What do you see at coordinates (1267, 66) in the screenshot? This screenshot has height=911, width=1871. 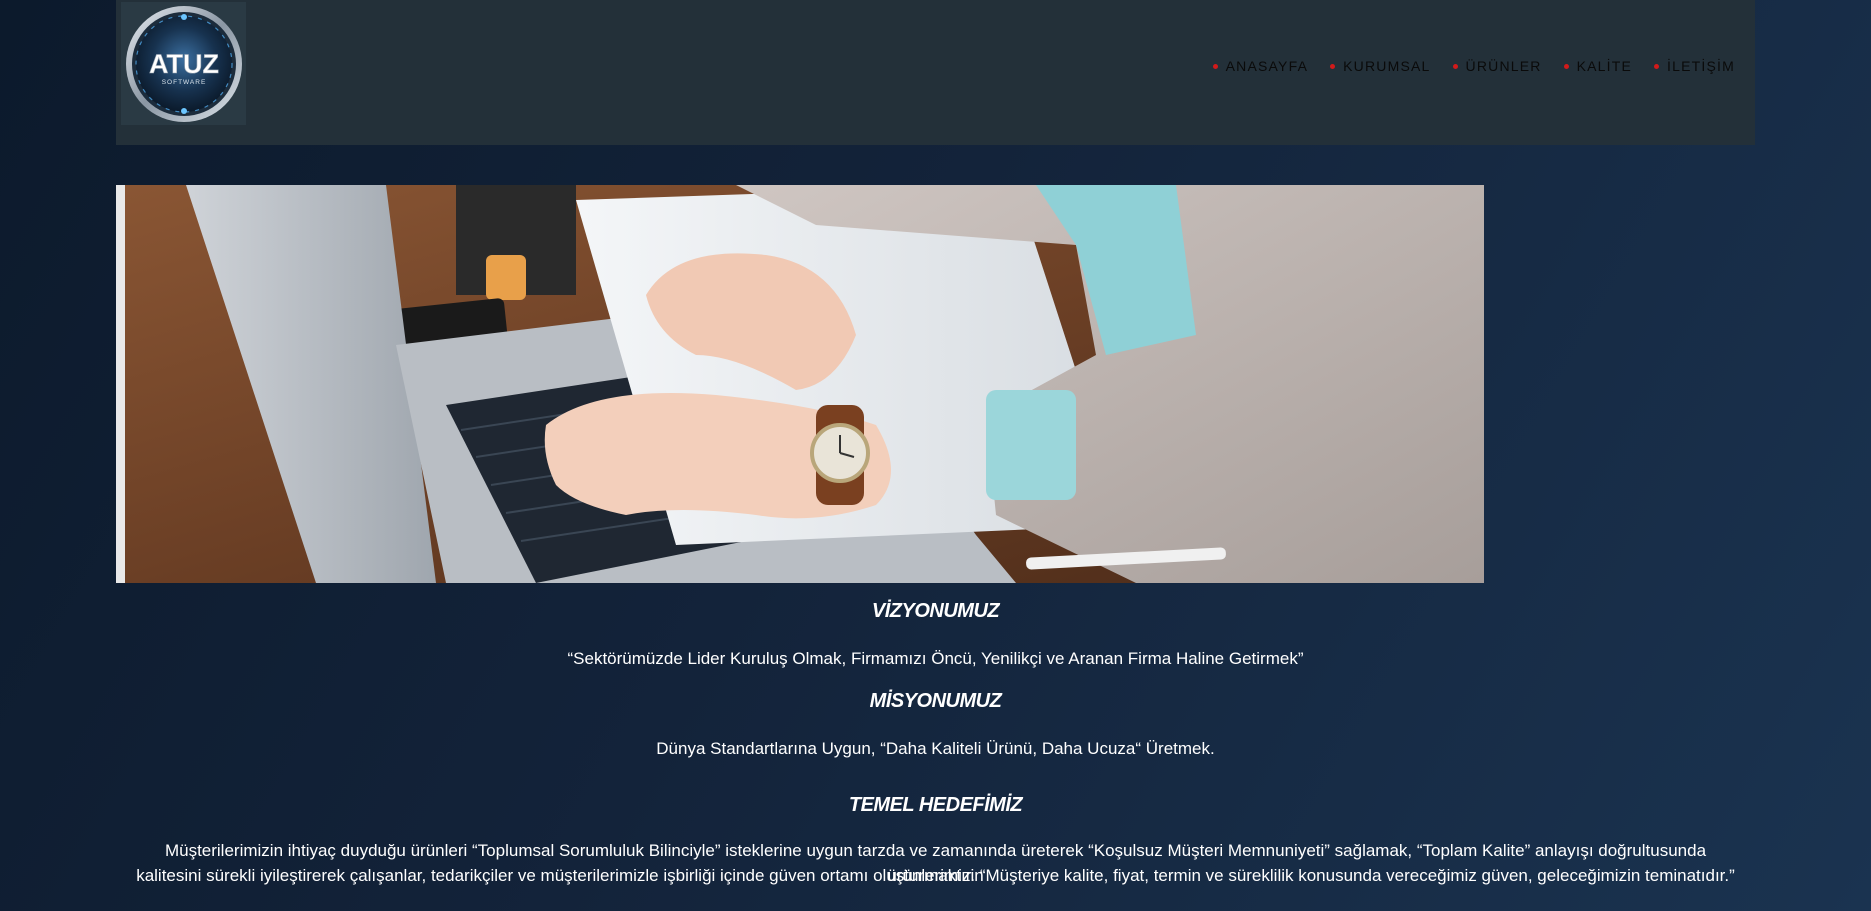 I see `nav-item-label: ANASAYFA` at bounding box center [1267, 66].